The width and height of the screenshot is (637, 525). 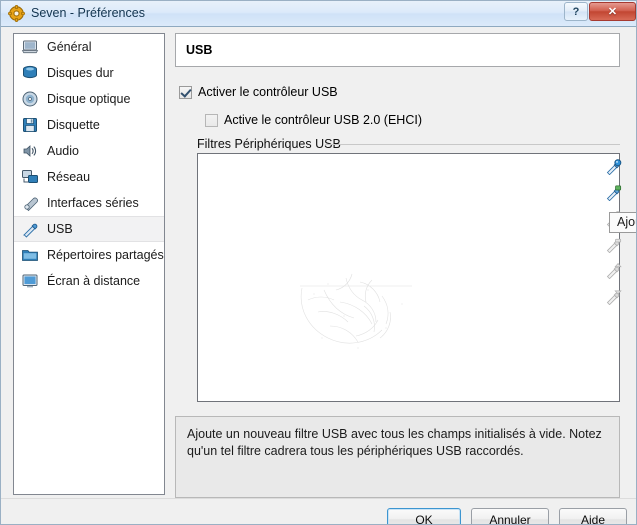 I want to click on sidebar-item-network: Réseau, so click(x=89, y=177).